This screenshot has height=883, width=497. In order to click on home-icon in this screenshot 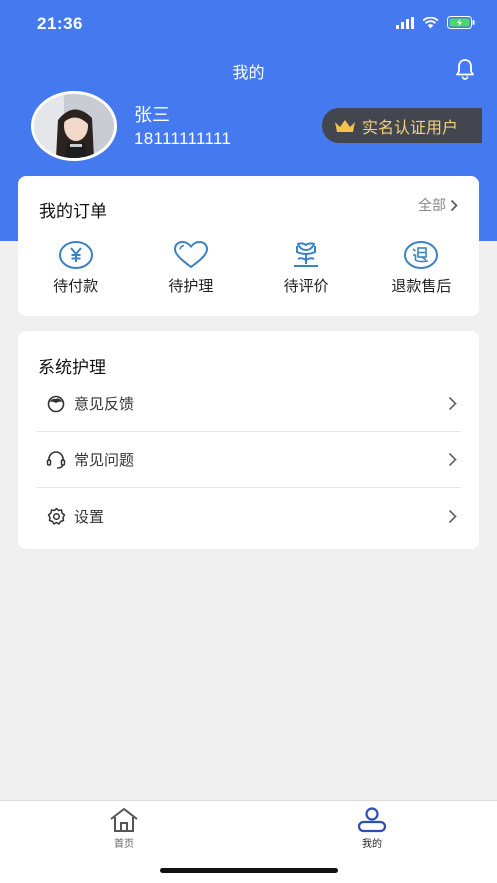, I will do `click(124, 820)`.